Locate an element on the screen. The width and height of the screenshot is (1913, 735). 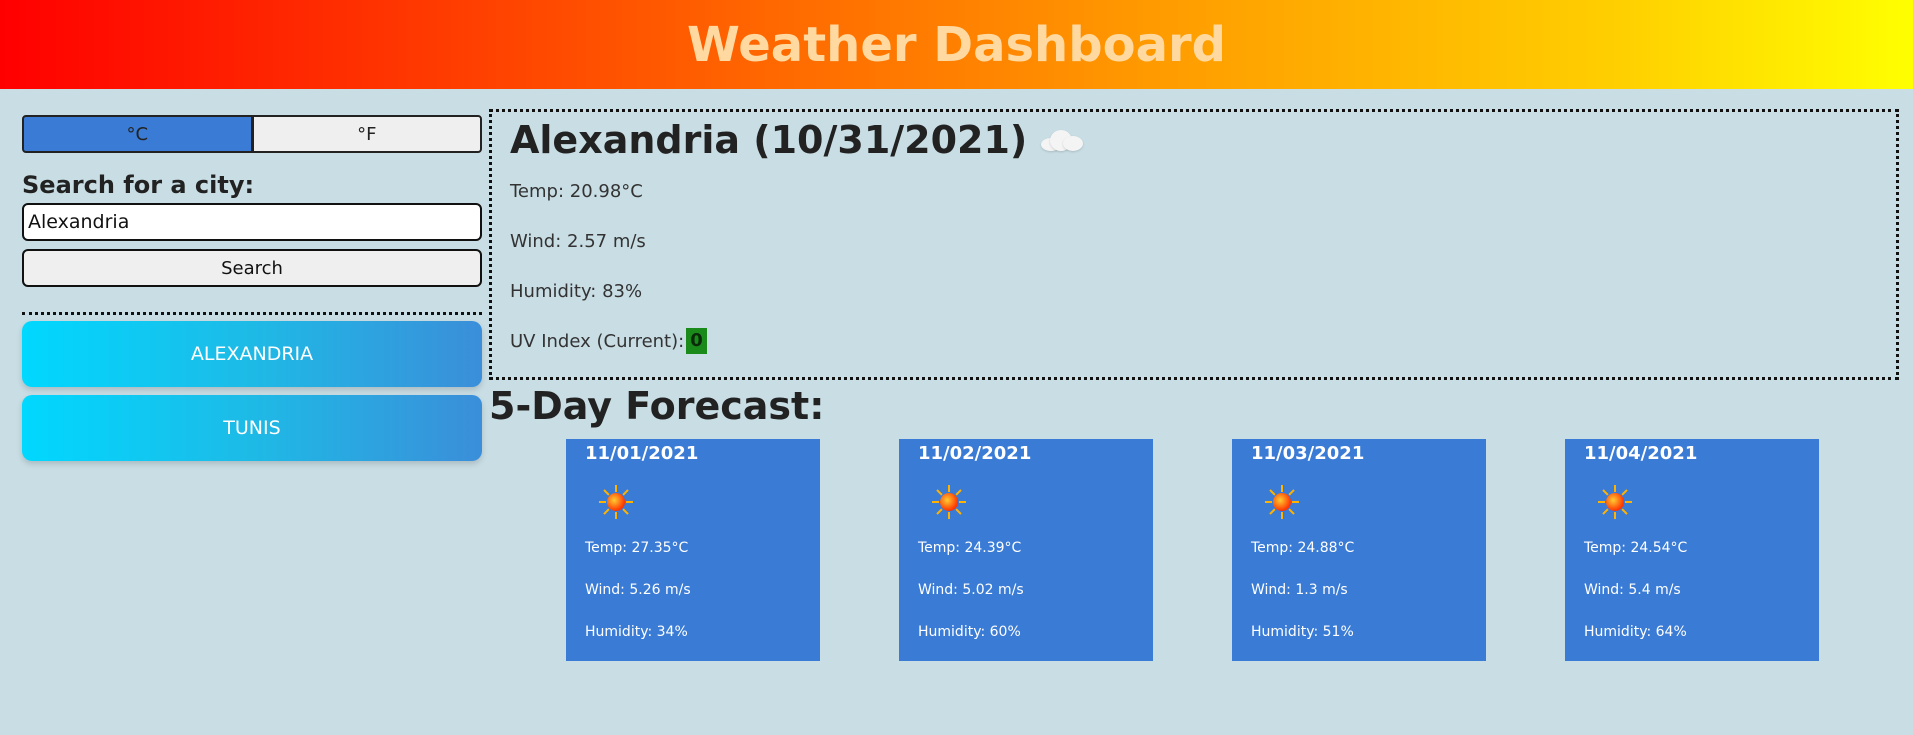
fahrenheit-button: °F is located at coordinates (367, 134).